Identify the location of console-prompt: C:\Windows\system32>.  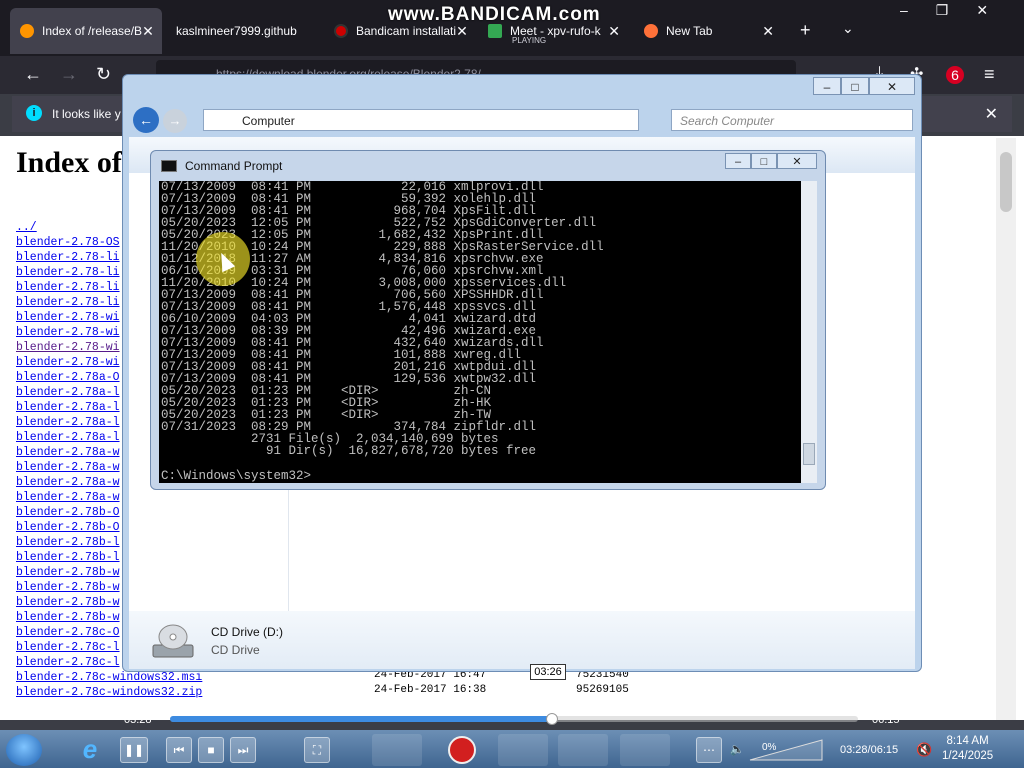
(236, 476).